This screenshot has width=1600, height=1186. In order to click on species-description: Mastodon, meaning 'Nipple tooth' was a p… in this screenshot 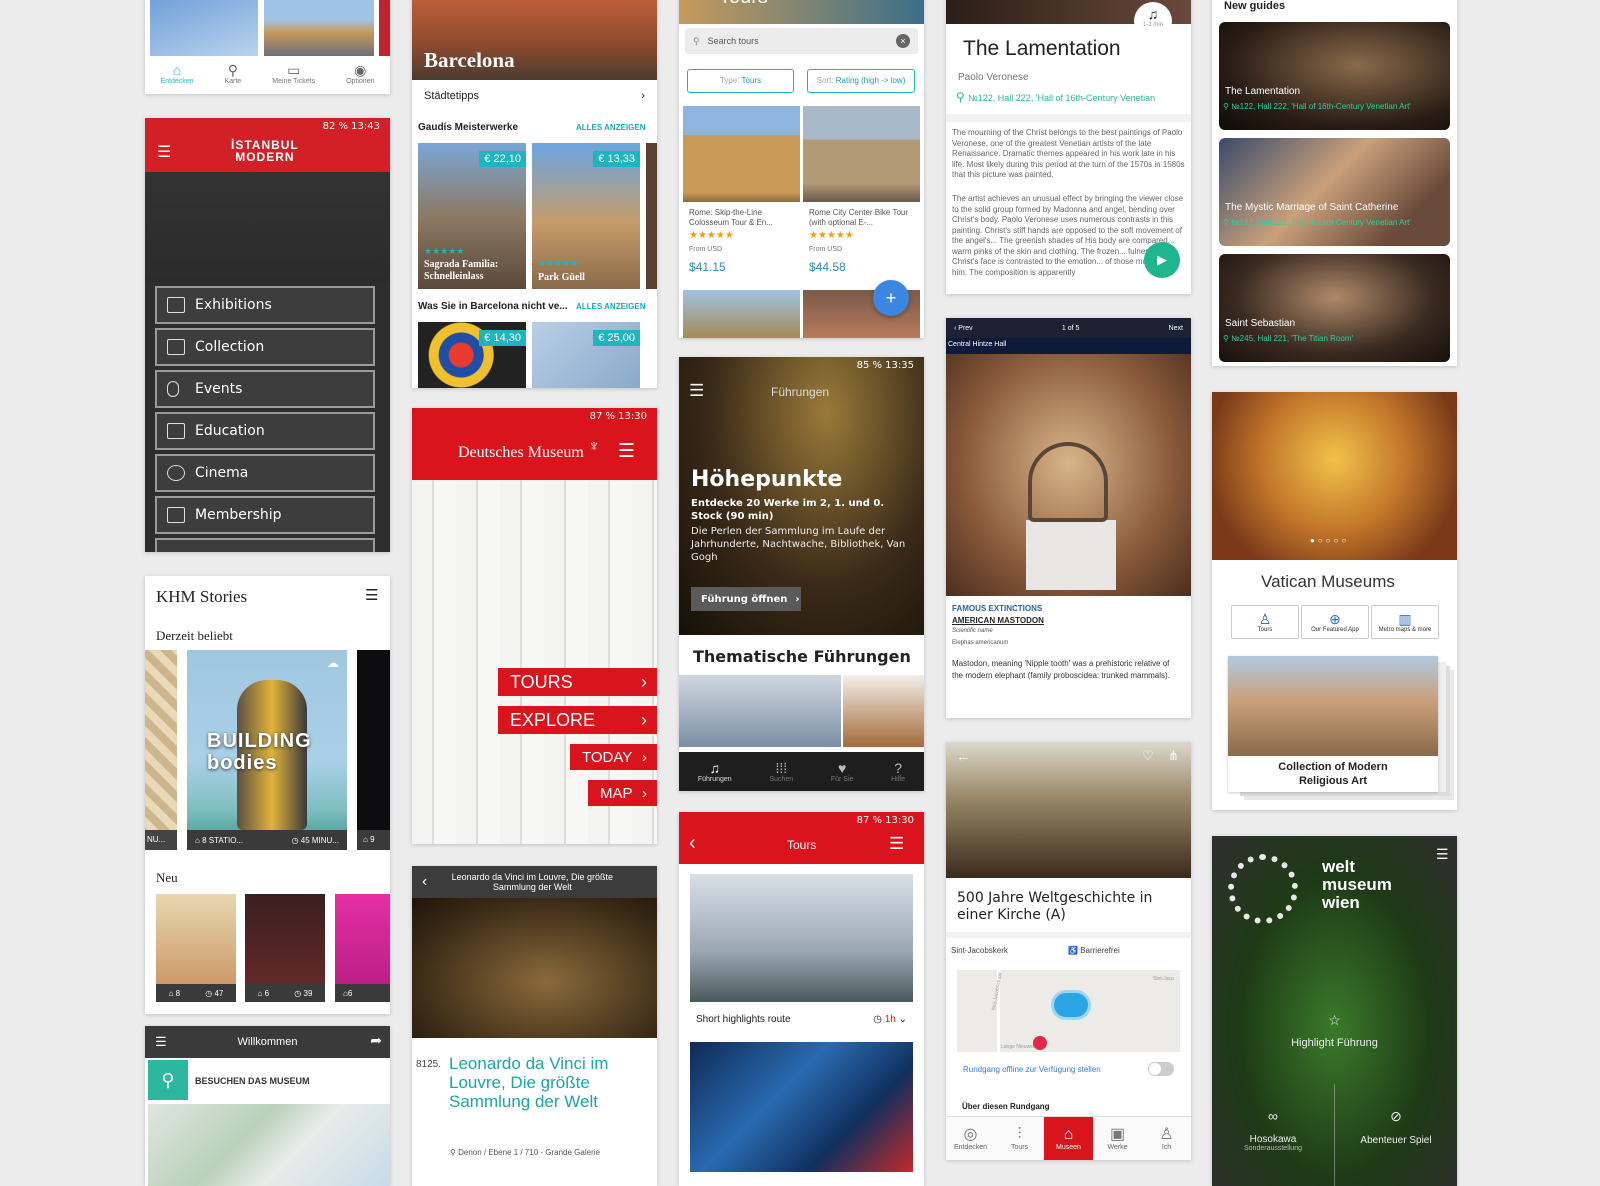, I will do `click(1061, 669)`.